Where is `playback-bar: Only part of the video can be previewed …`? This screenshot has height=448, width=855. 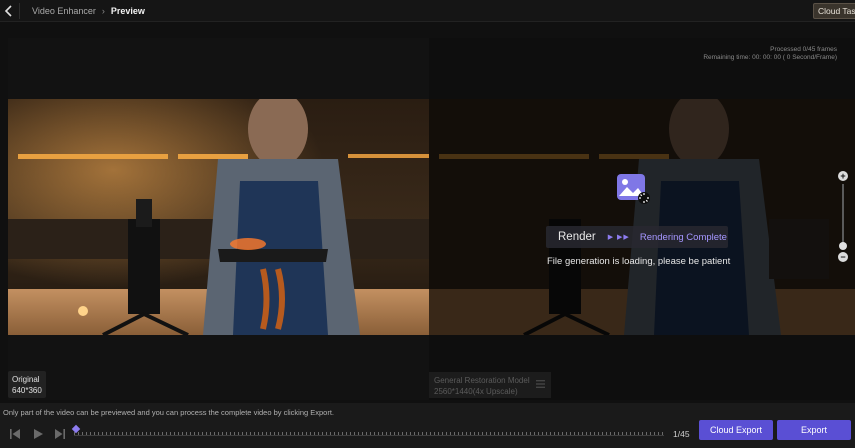
playback-bar: Only part of the video can be previewed … is located at coordinates (427, 425).